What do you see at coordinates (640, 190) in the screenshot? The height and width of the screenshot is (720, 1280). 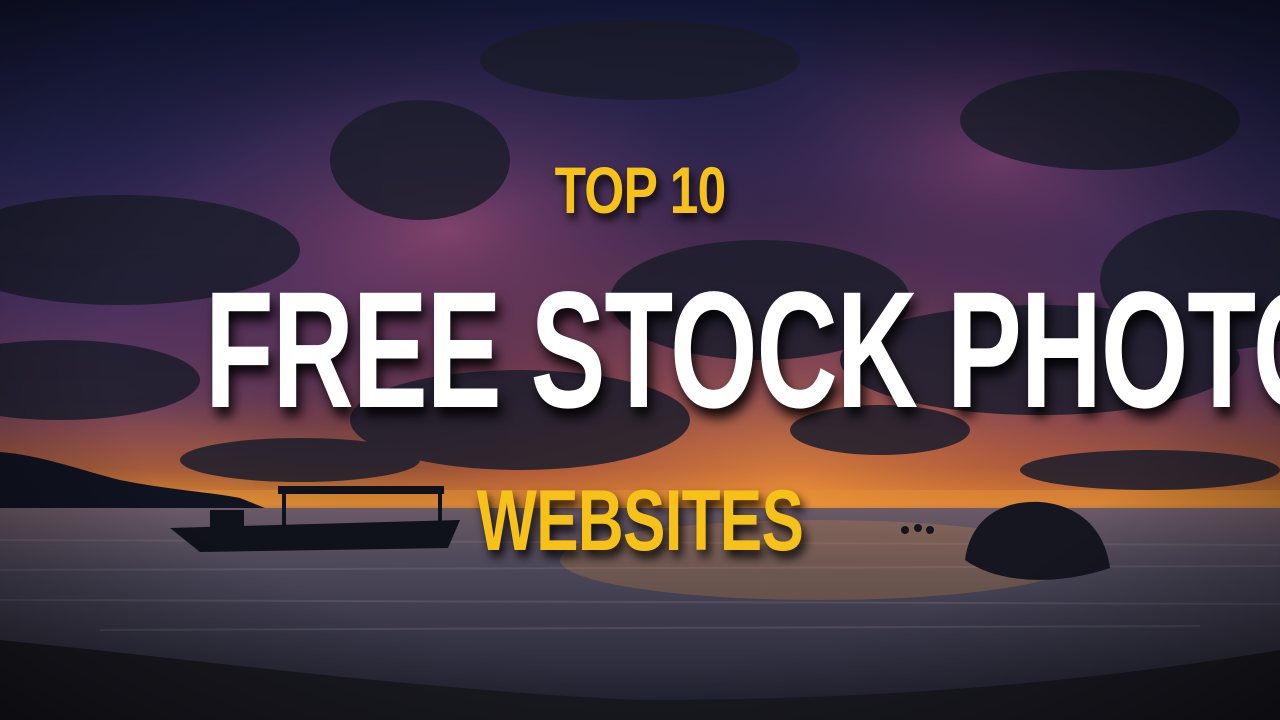 I see `headline-top-10: TOP 10` at bounding box center [640, 190].